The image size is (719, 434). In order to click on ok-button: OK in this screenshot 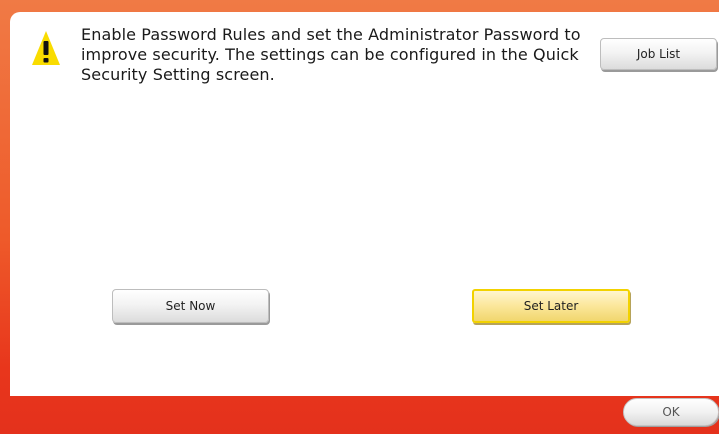, I will do `click(671, 412)`.